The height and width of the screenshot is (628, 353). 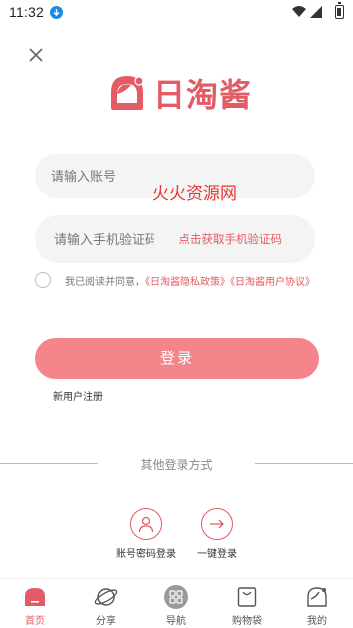 What do you see at coordinates (35, 597) in the screenshot?
I see `home-icon` at bounding box center [35, 597].